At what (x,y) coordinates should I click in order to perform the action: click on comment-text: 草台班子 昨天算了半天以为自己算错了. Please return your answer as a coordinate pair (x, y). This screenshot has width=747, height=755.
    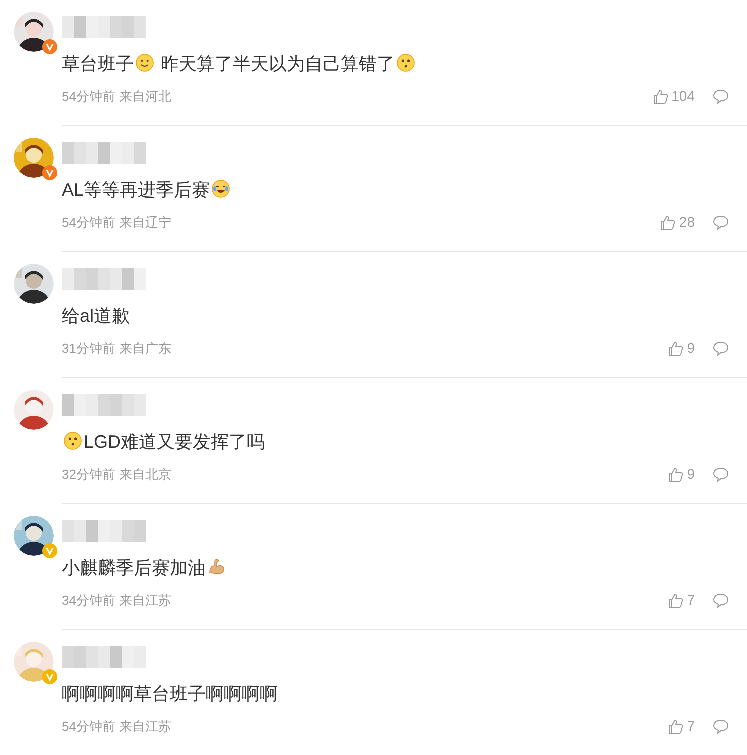
    Looking at the image, I should click on (240, 64).